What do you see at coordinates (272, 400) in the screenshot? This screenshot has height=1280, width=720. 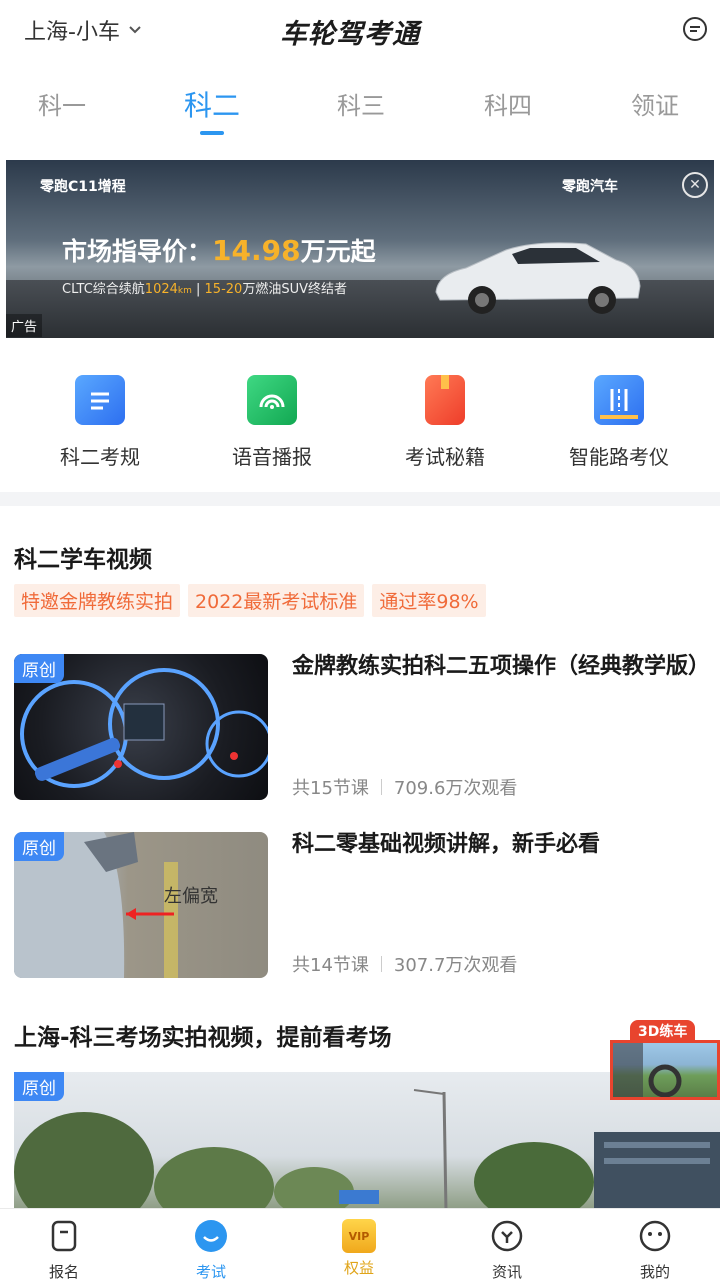 I see `voice-broadcast-icon` at bounding box center [272, 400].